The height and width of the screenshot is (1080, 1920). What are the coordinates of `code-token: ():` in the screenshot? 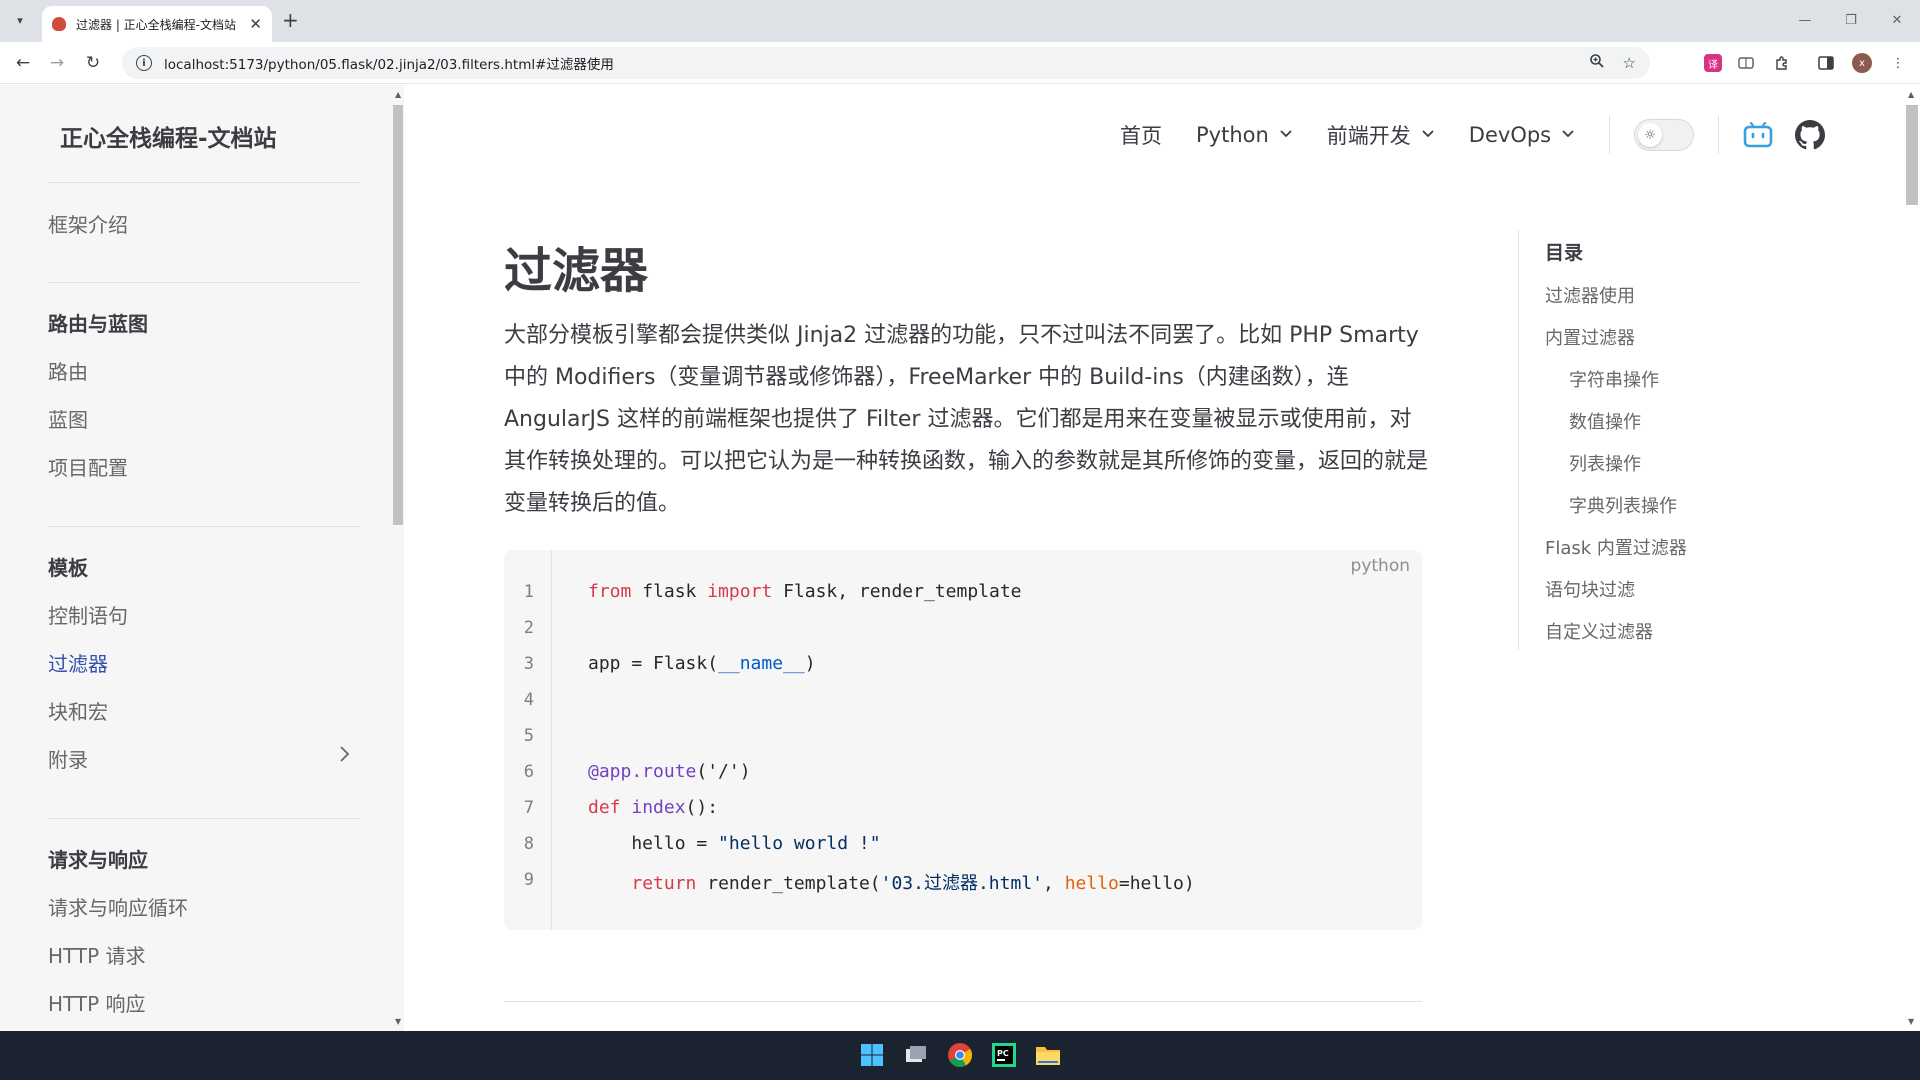 It's located at (702, 807).